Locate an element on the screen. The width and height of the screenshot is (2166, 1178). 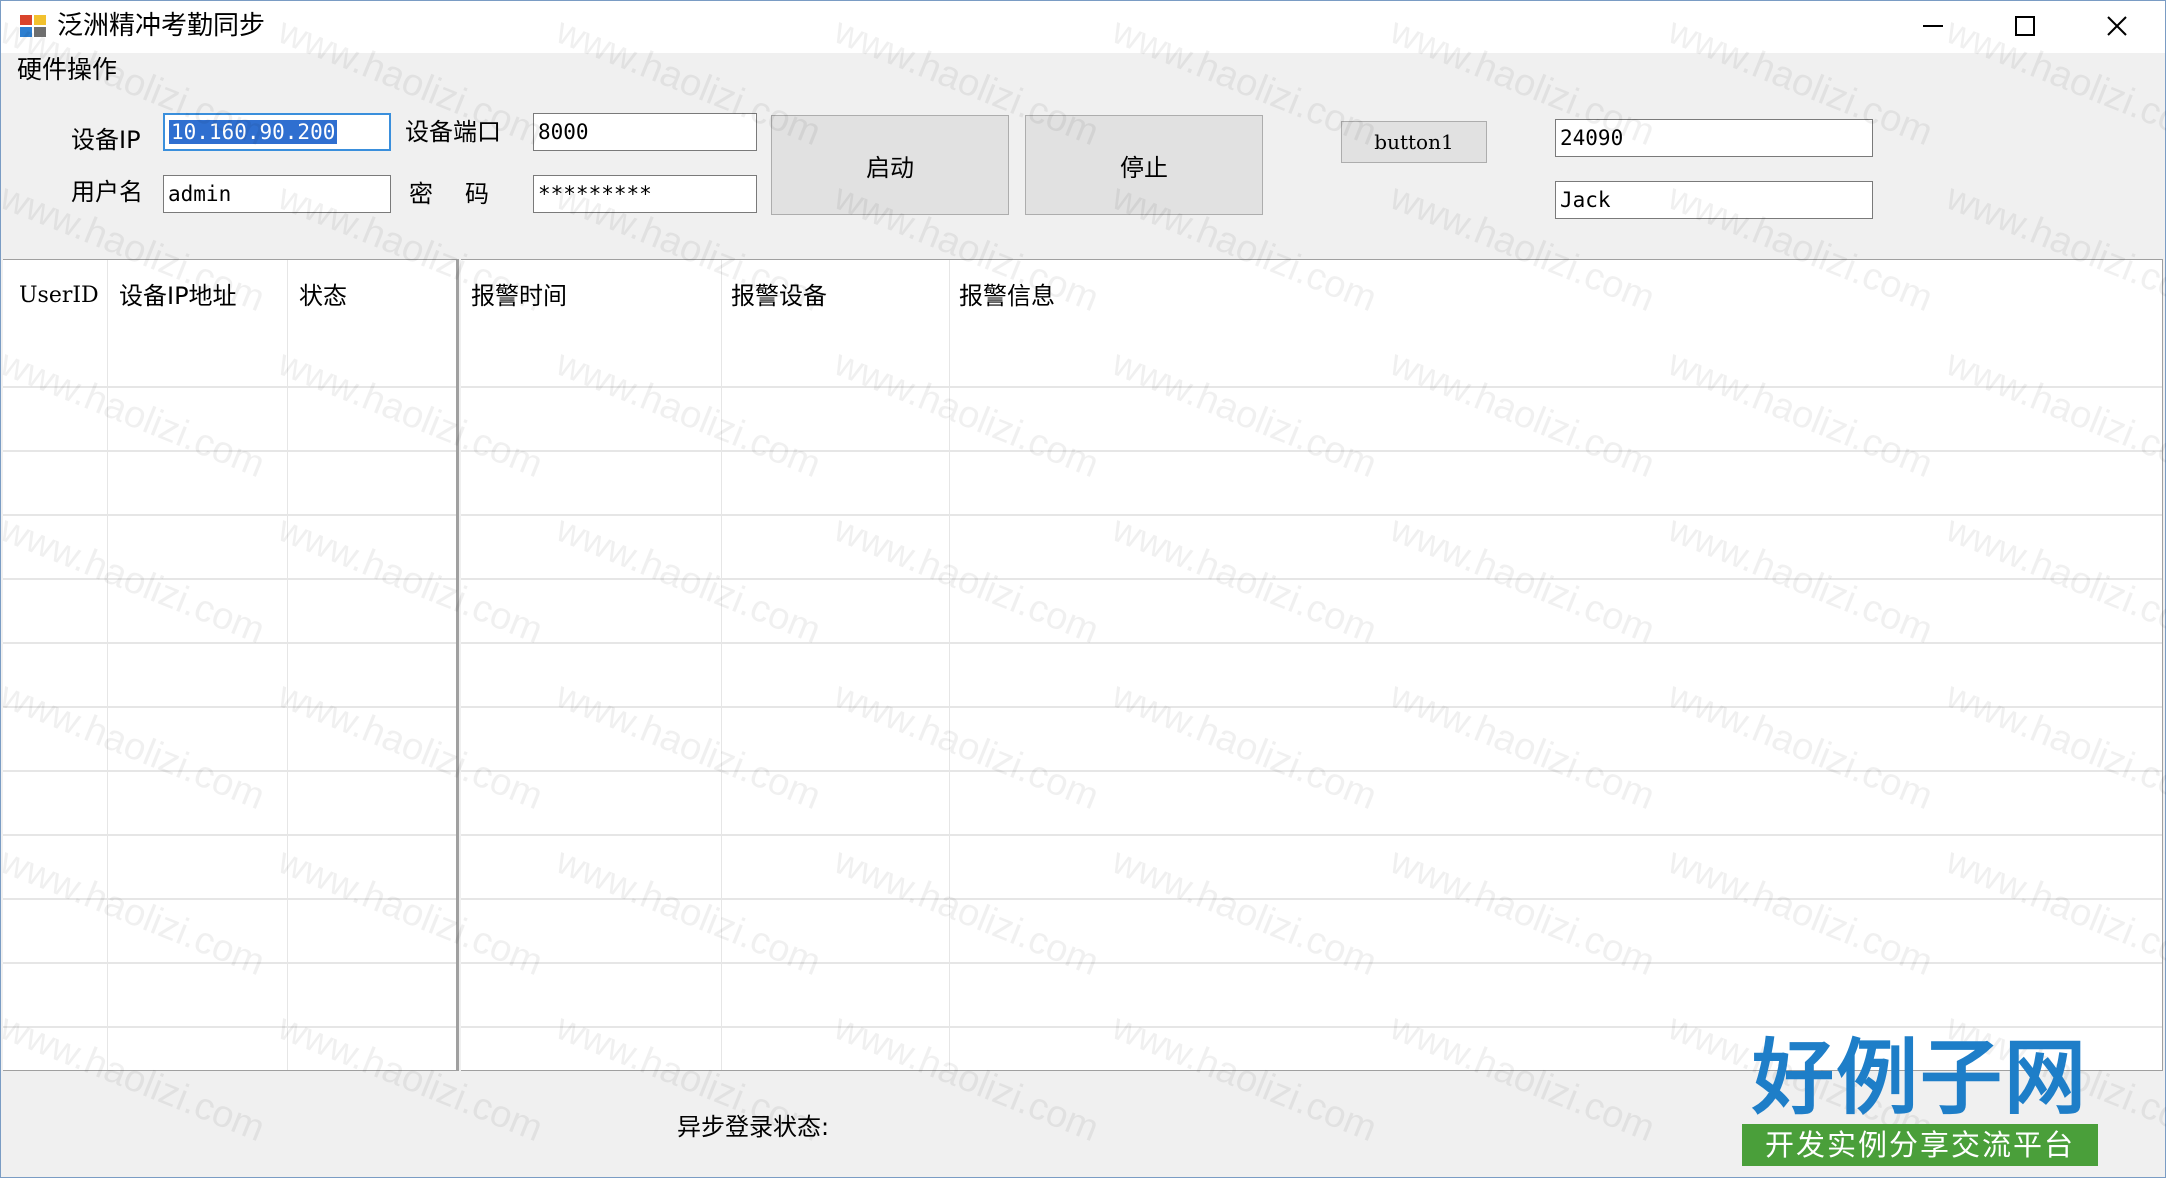
device-port-label: 设备端口 is located at coordinates (453, 132).